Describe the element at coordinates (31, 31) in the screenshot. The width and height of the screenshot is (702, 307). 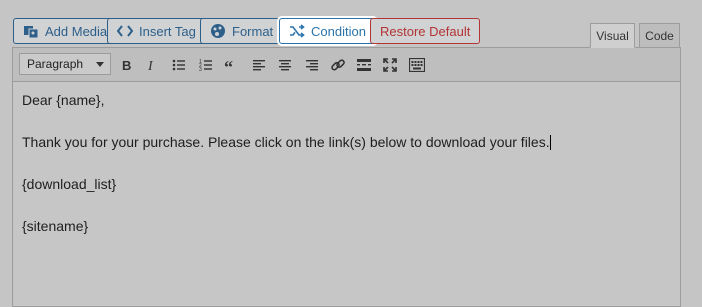
I see `media-icon` at that location.